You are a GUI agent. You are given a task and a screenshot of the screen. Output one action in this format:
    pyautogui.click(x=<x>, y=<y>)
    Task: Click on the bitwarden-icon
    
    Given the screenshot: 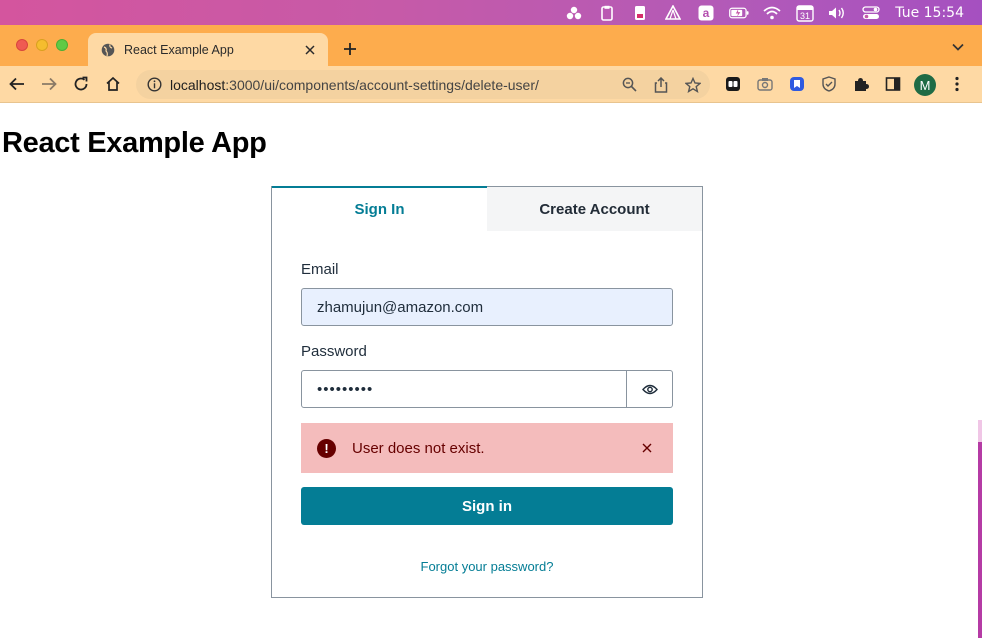 What is the action you would take?
    pyautogui.click(x=797, y=84)
    